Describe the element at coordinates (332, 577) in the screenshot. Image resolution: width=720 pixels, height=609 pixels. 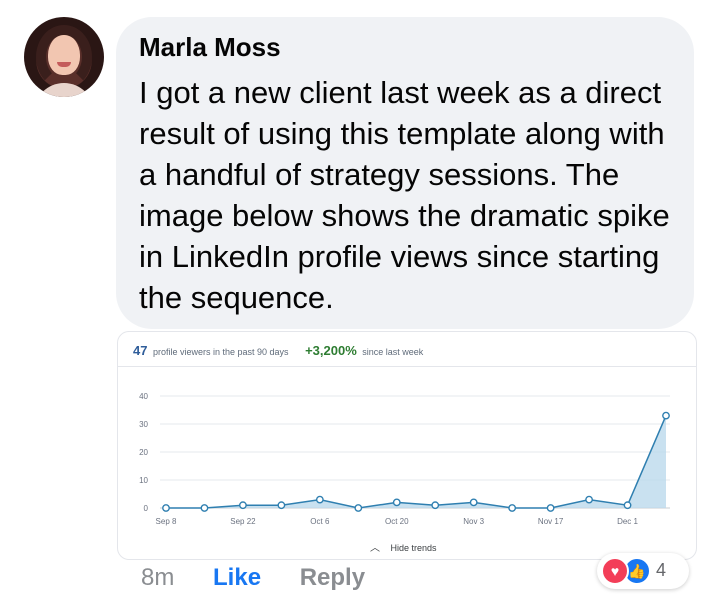
I see `reply-button: Reply` at that location.